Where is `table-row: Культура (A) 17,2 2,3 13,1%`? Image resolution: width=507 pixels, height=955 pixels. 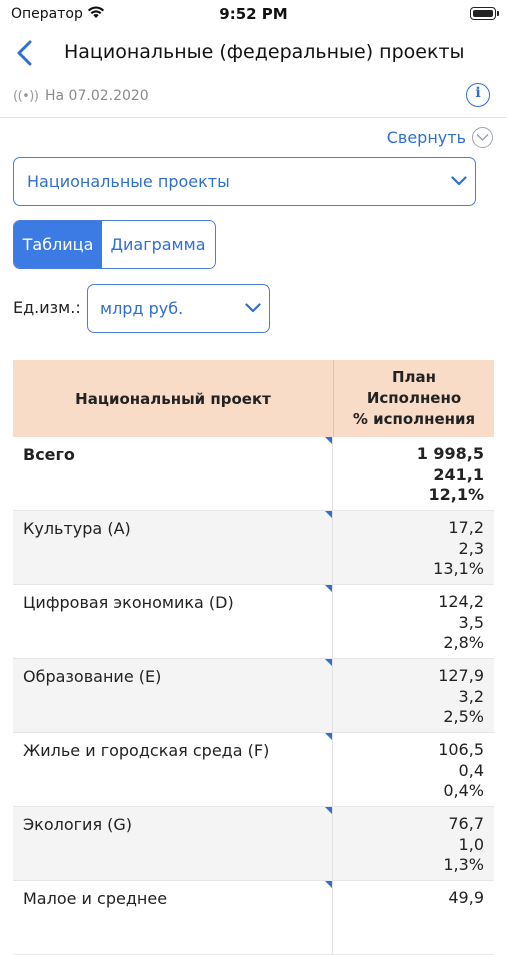
table-row: Культура (A) 17,2 2,3 13,1% is located at coordinates (253, 548).